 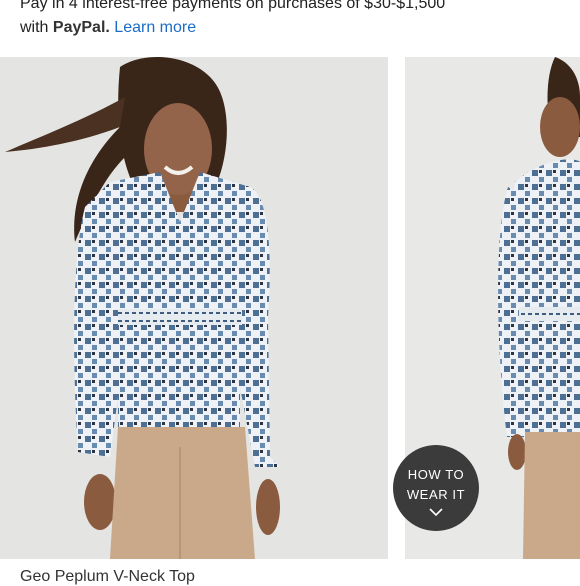 I want to click on how-to-wear-line2: WEAR IT, so click(x=436, y=494).